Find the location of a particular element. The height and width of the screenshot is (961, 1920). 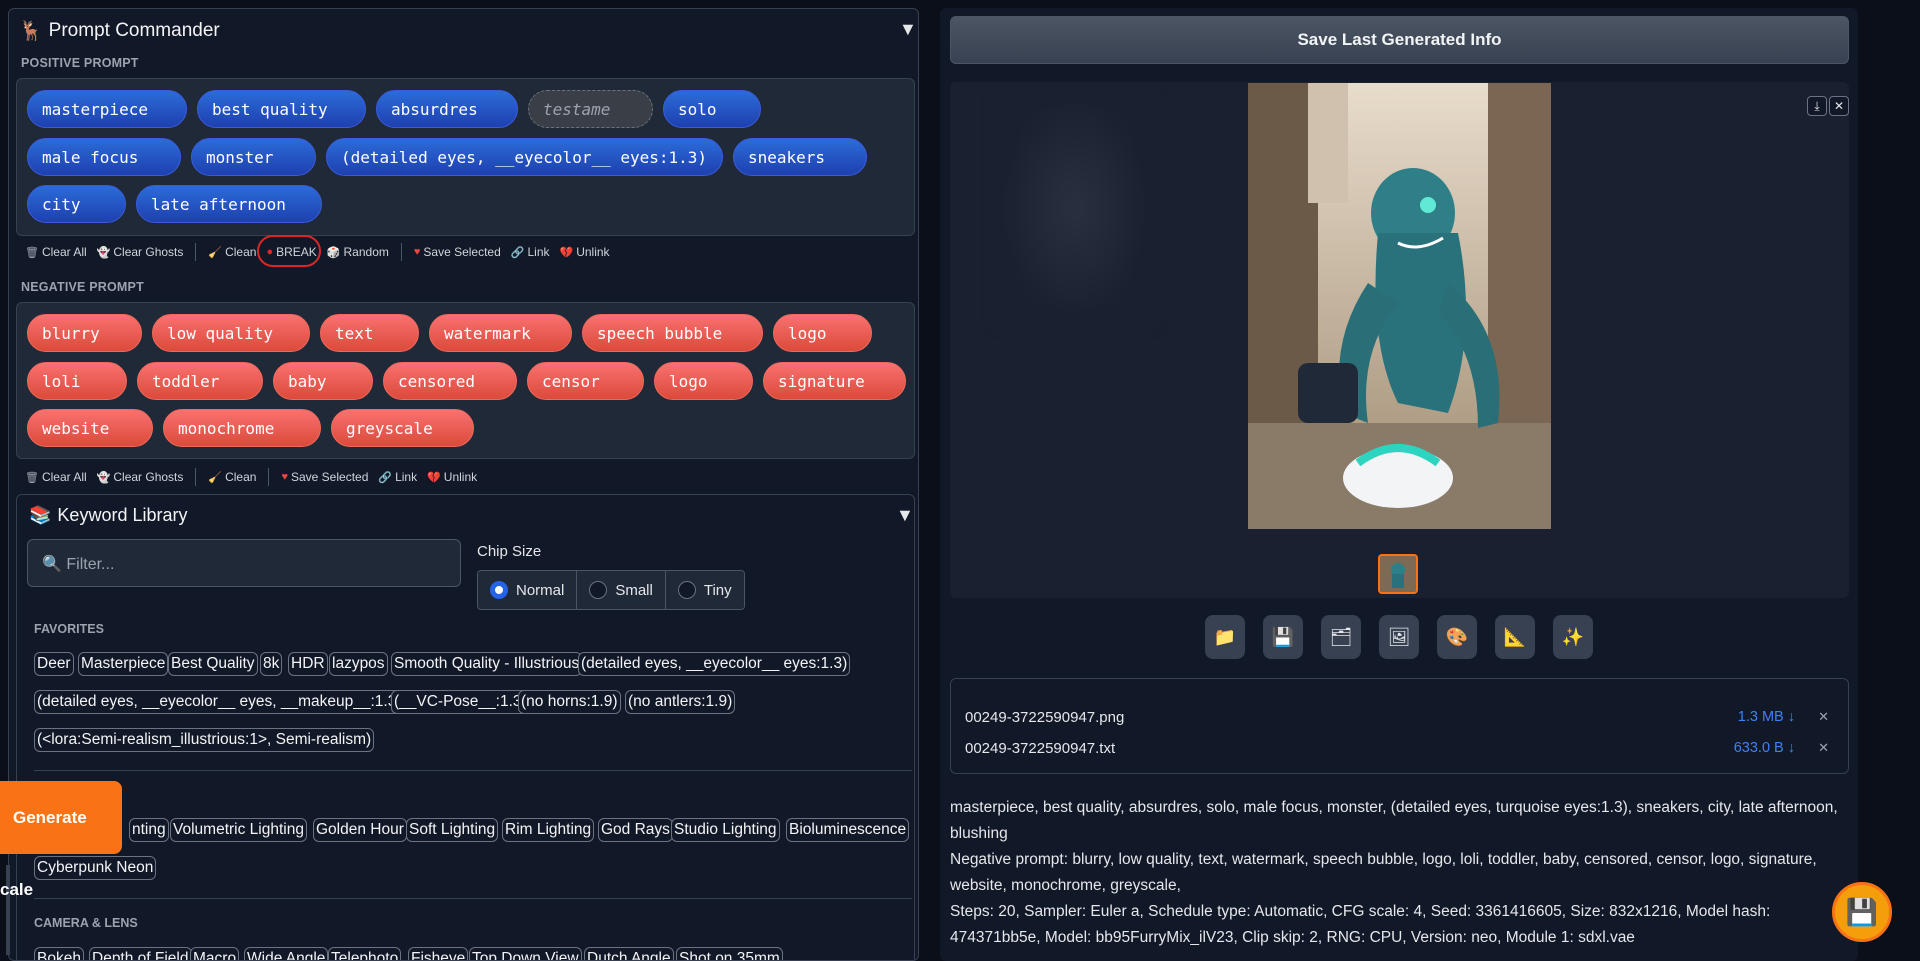

folder-icon: 📁 is located at coordinates (1225, 637).